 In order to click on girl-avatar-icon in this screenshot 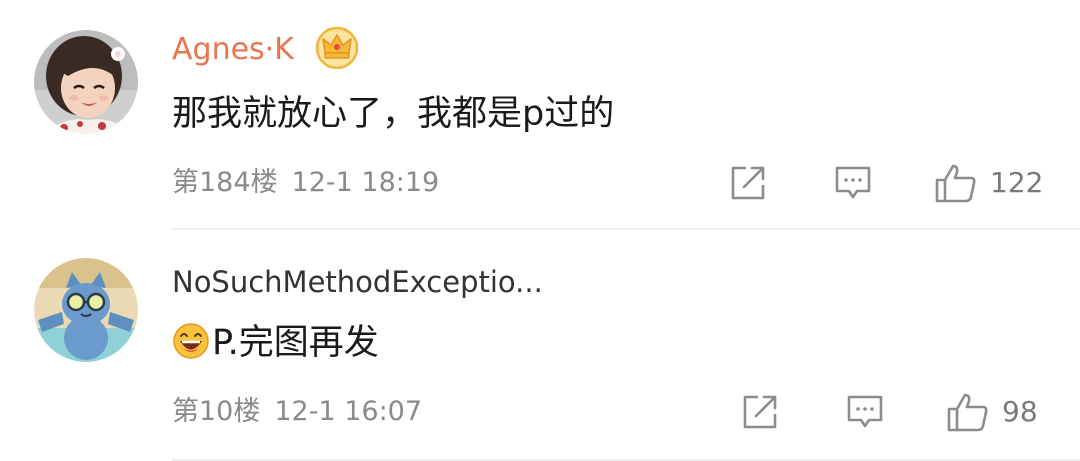, I will do `click(86, 82)`.